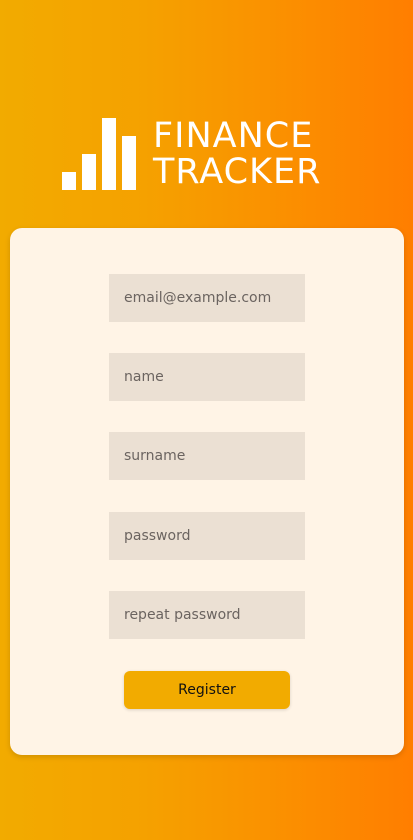 Image resolution: width=413 pixels, height=840 pixels. What do you see at coordinates (207, 456) in the screenshot?
I see `surname-input` at bounding box center [207, 456].